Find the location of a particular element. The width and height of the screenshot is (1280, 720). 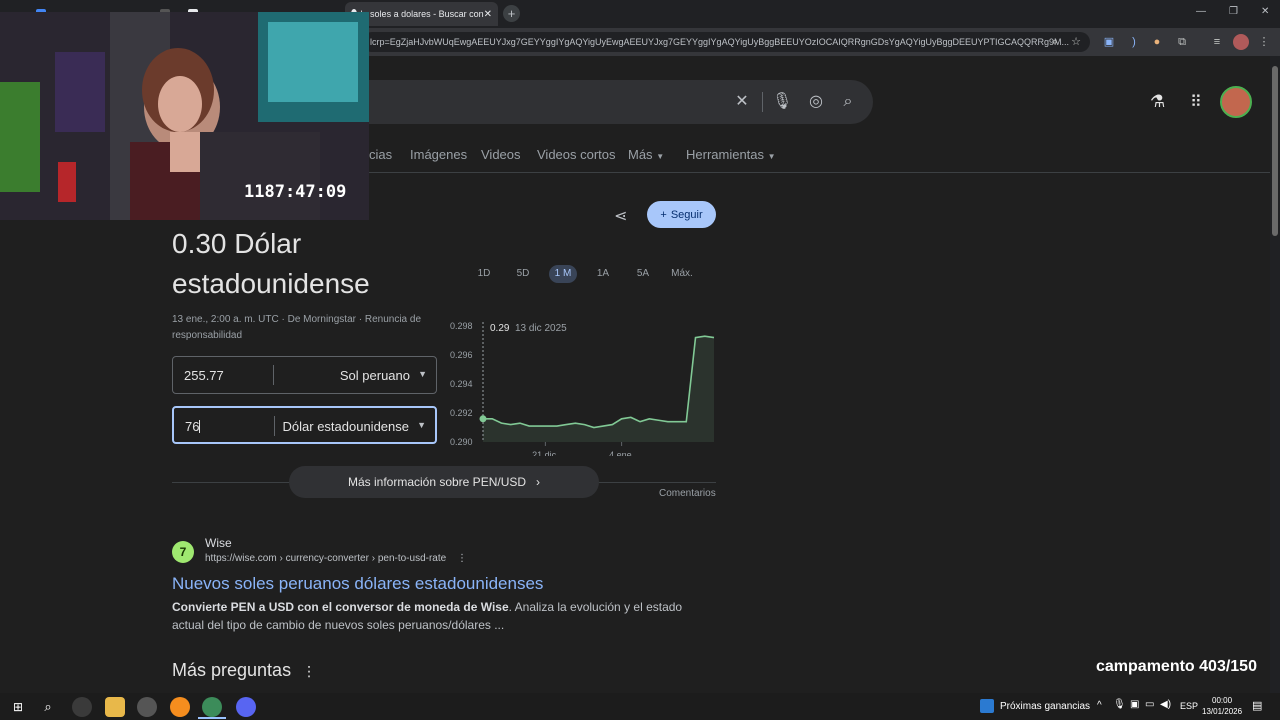

plus-icon: + is located at coordinates (663, 214).